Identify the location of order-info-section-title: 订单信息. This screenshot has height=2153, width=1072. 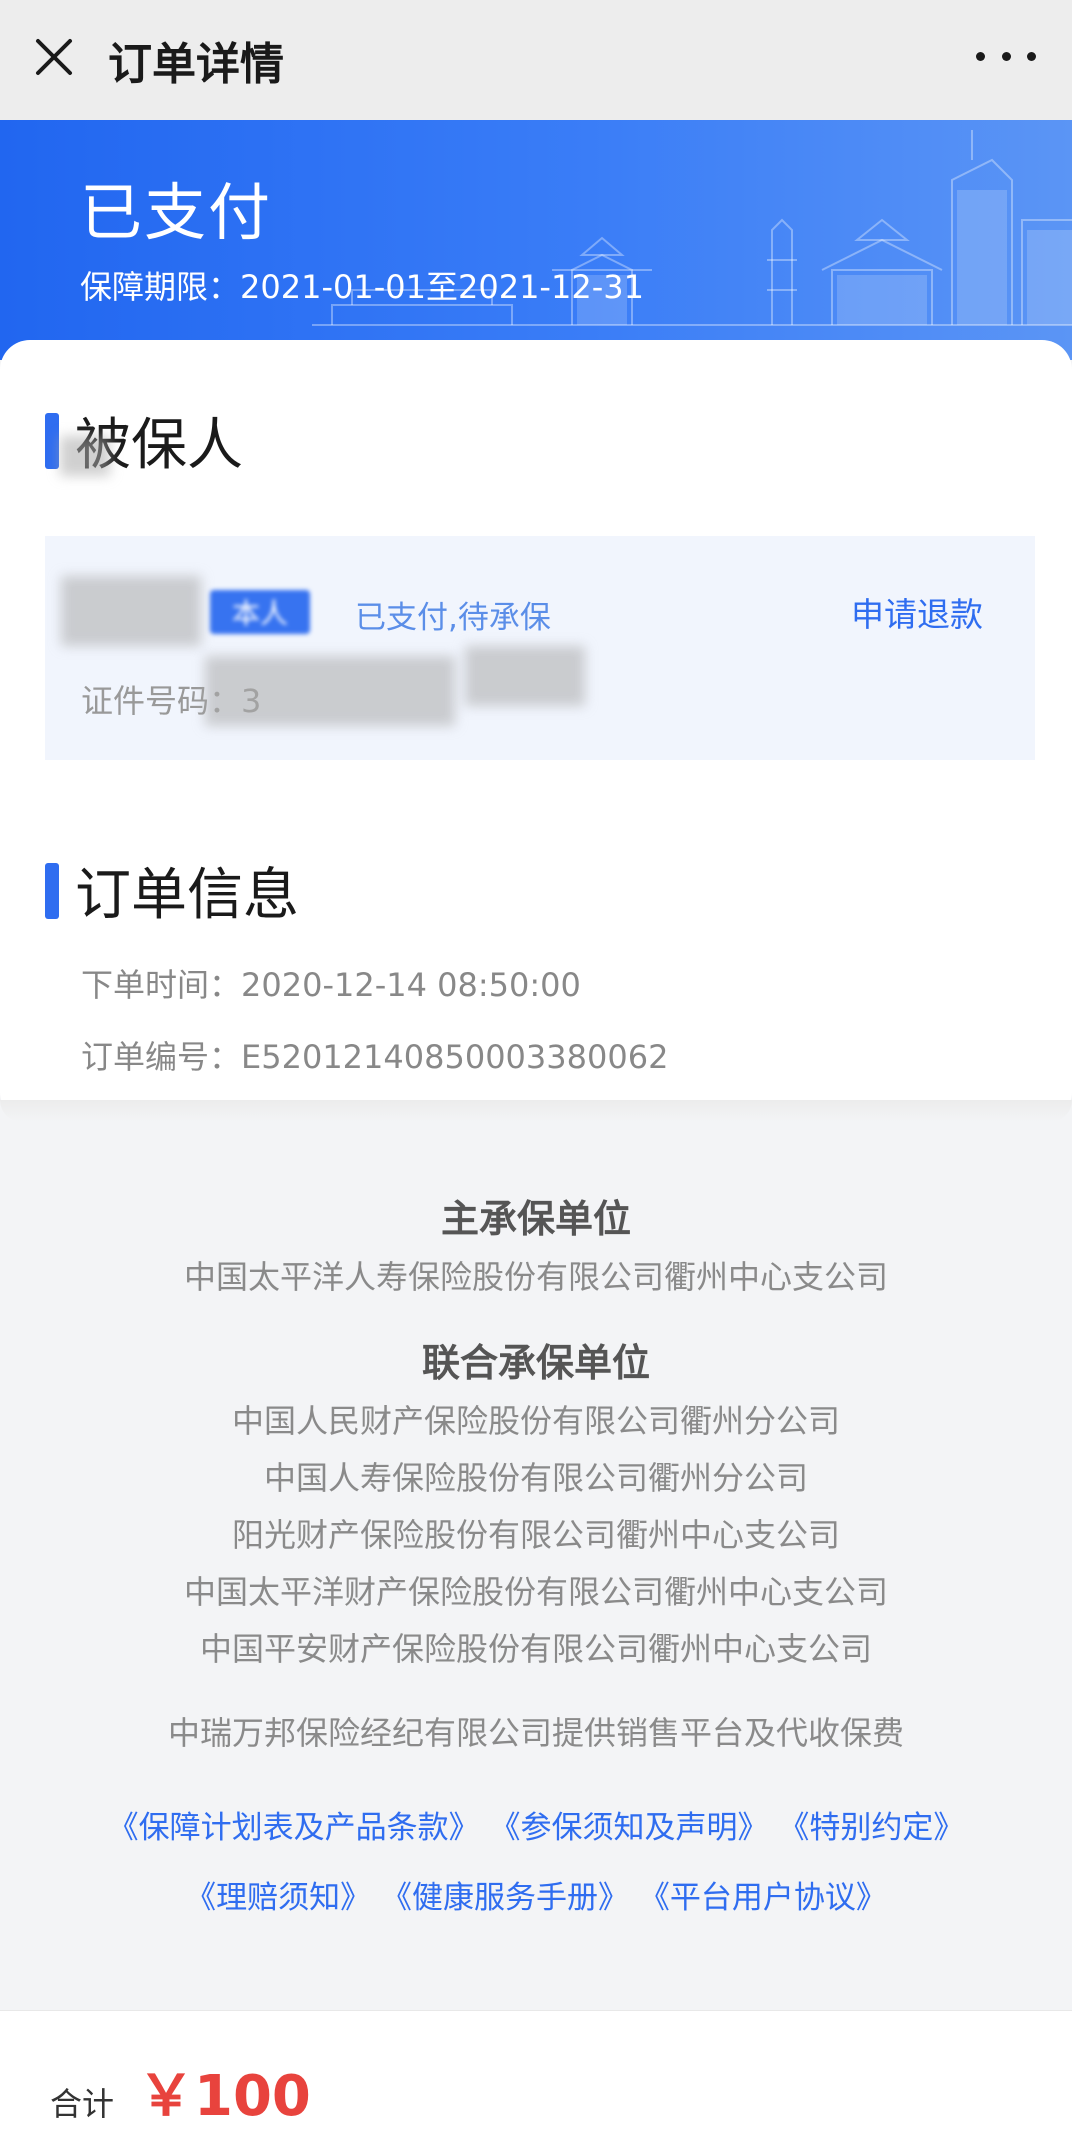
(187, 895).